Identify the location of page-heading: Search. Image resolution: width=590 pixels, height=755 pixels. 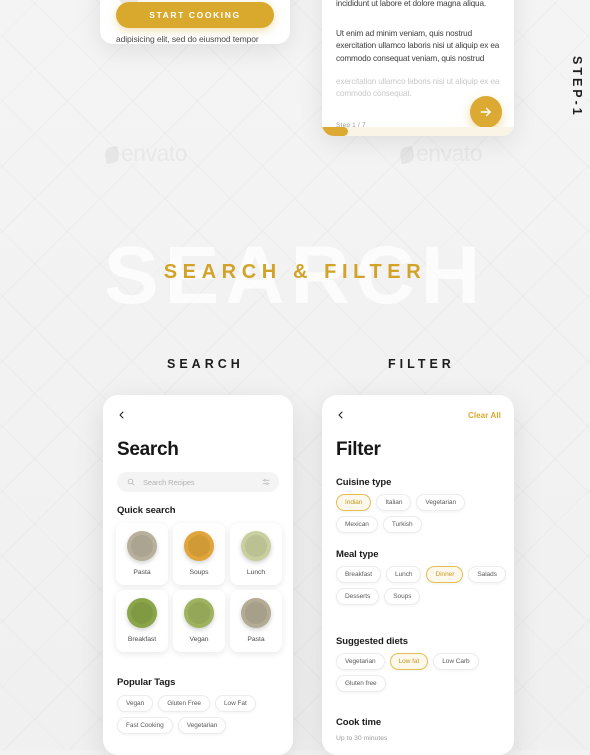
(148, 449).